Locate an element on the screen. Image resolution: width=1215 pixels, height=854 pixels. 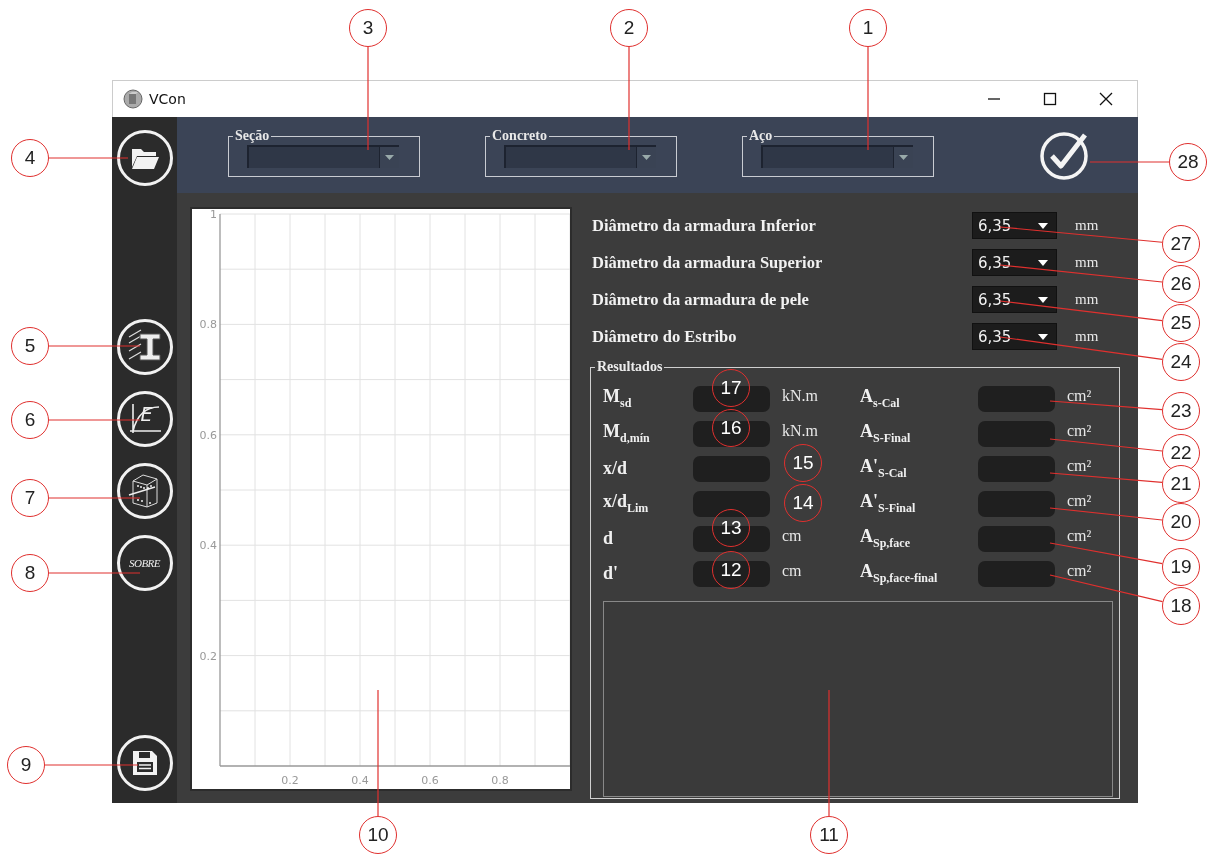
result-label: d' is located at coordinates (611, 573).